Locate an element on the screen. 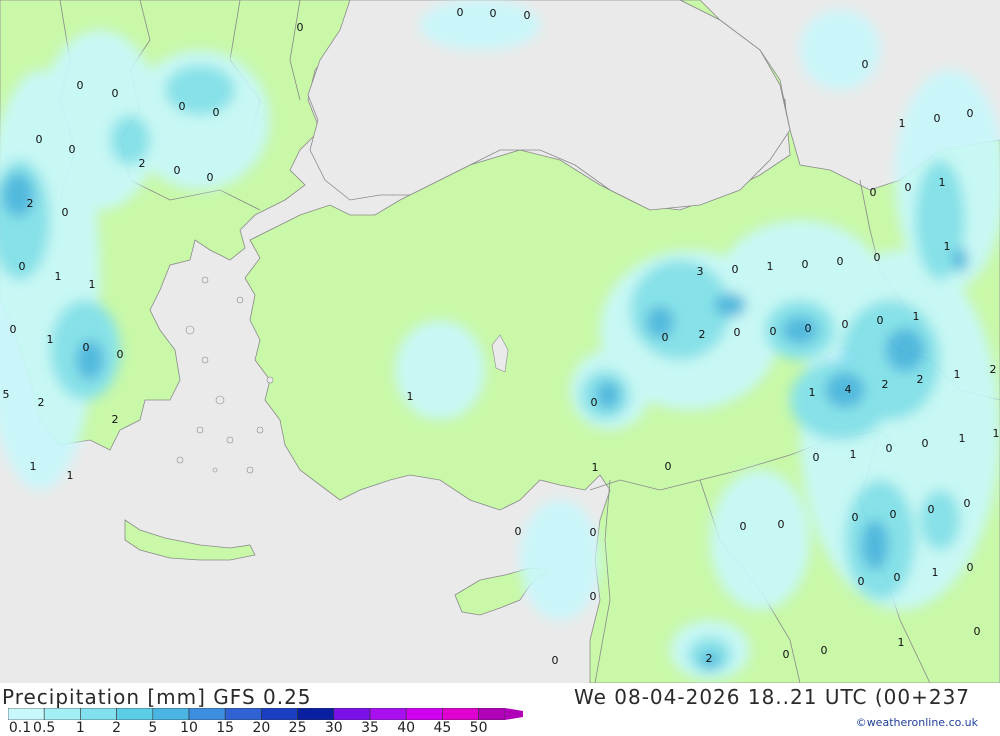  legend-tick-label: 15 is located at coordinates (225, 728).